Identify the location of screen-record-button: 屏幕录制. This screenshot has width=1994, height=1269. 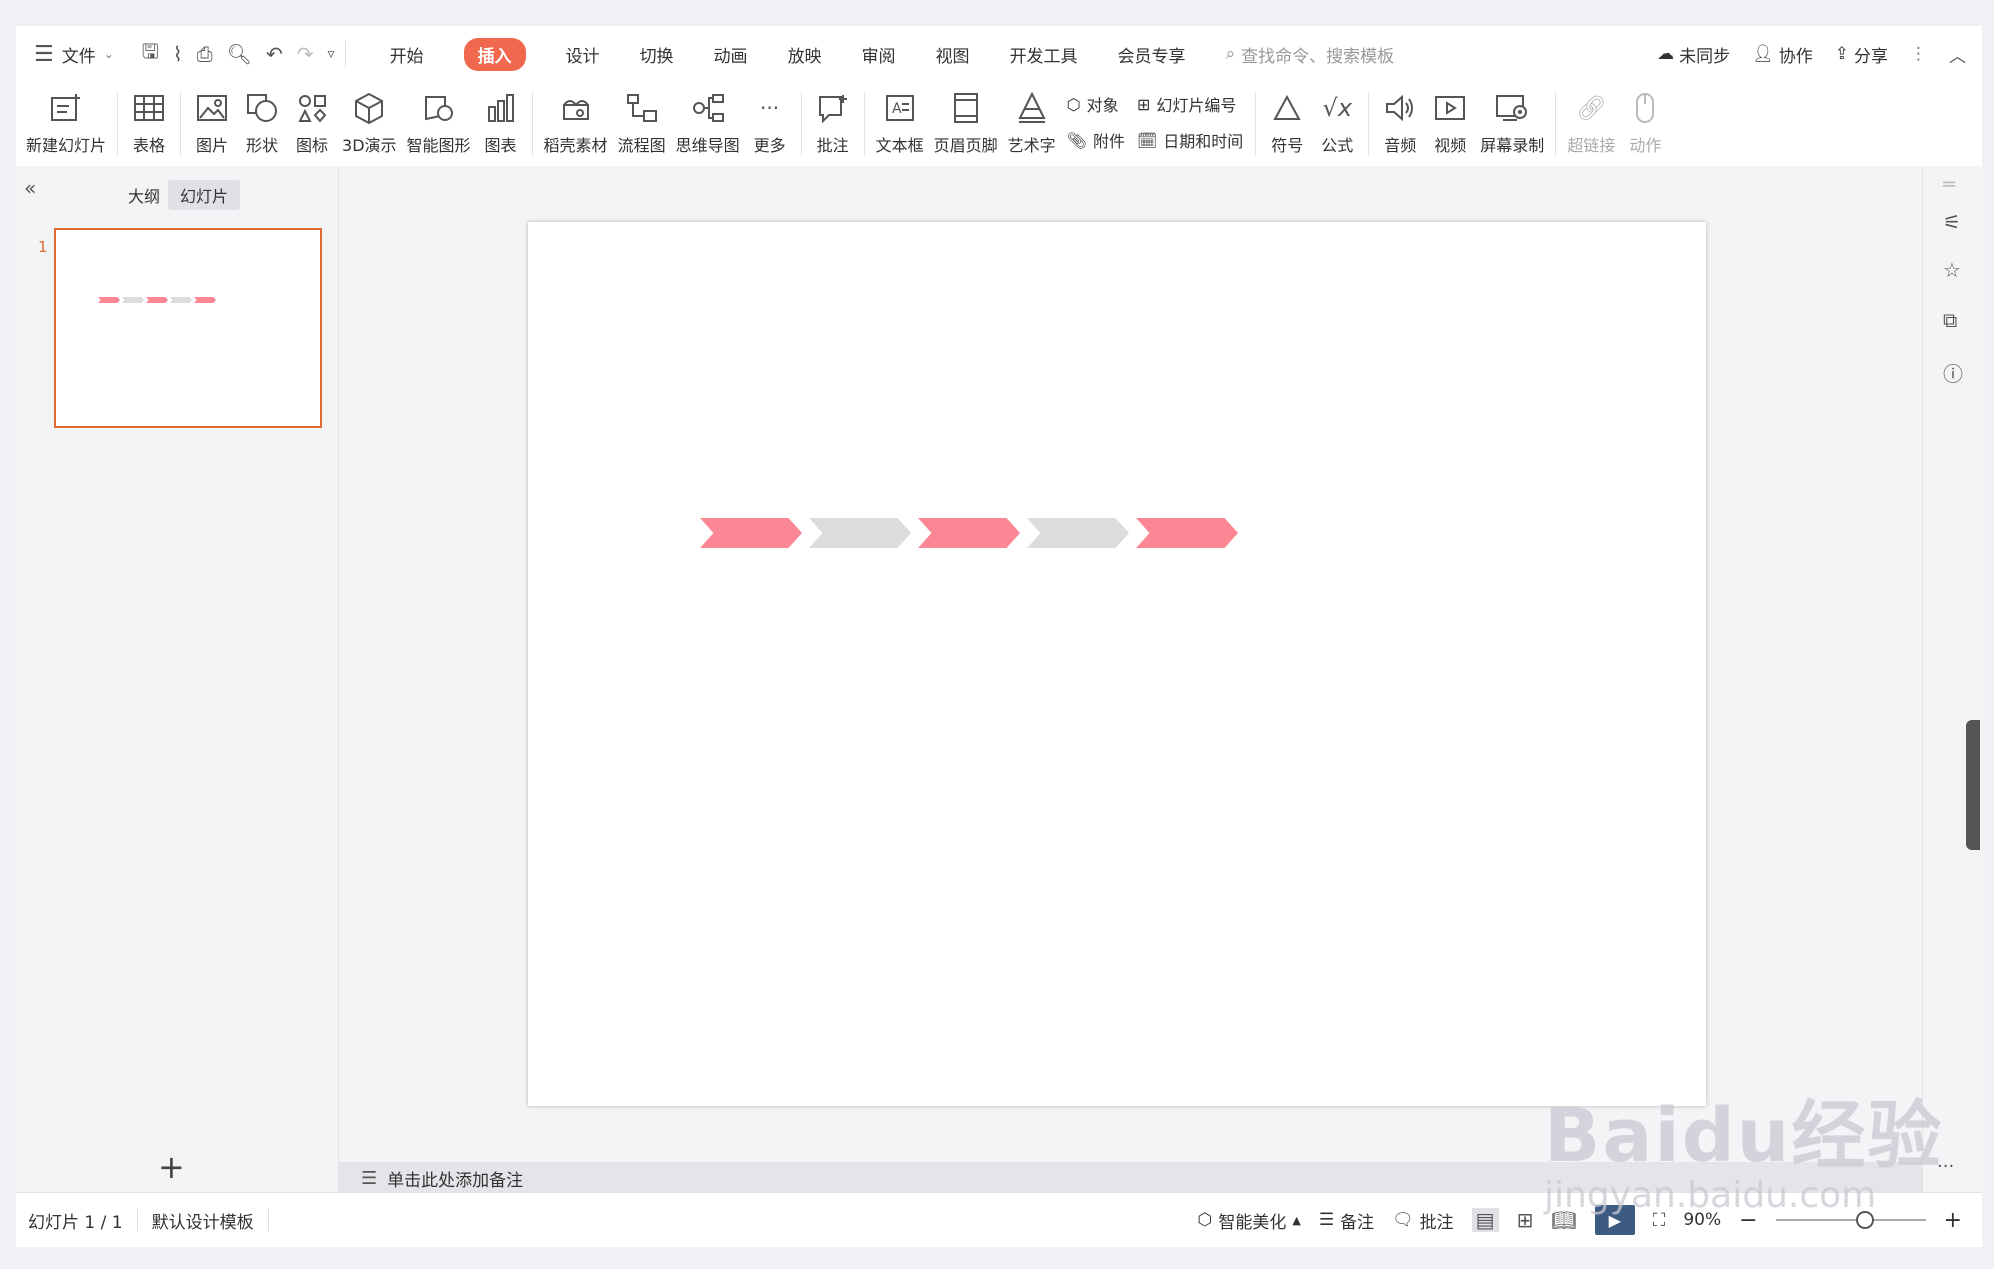
(1512, 124).